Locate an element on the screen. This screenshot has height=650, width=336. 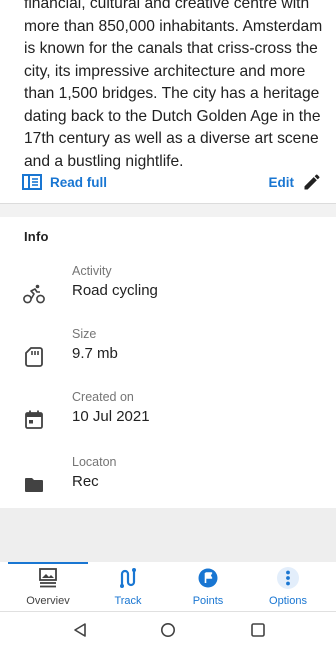
track-icon is located at coordinates (128, 578).